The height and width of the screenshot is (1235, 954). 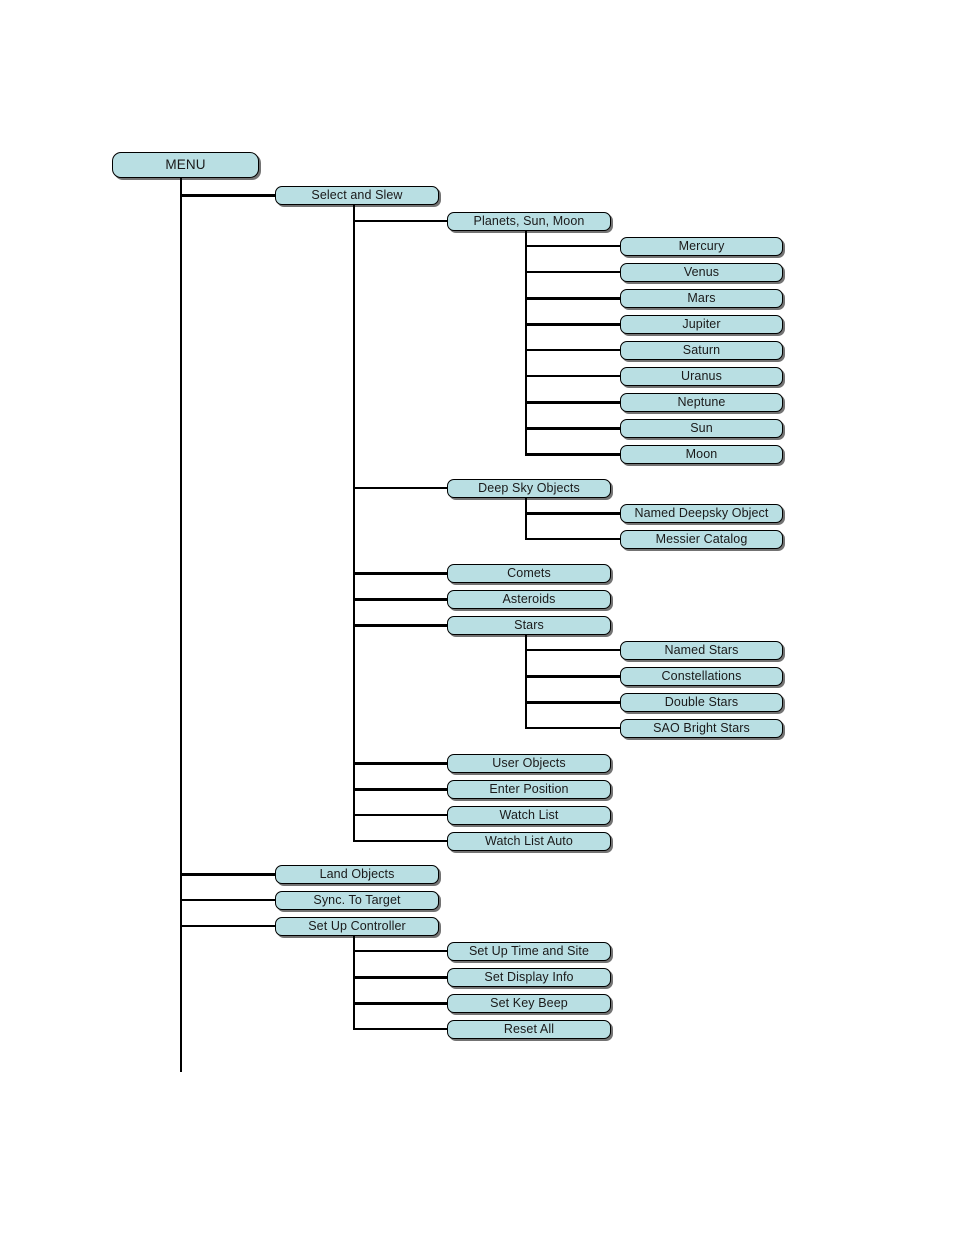 What do you see at coordinates (401, 1003) in the screenshot?
I see `connector-set-key-beep` at bounding box center [401, 1003].